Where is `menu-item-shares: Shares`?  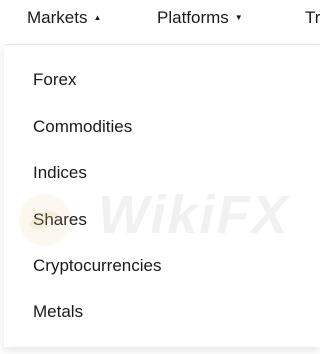
menu-item-shares: Shares is located at coordinates (60, 220).